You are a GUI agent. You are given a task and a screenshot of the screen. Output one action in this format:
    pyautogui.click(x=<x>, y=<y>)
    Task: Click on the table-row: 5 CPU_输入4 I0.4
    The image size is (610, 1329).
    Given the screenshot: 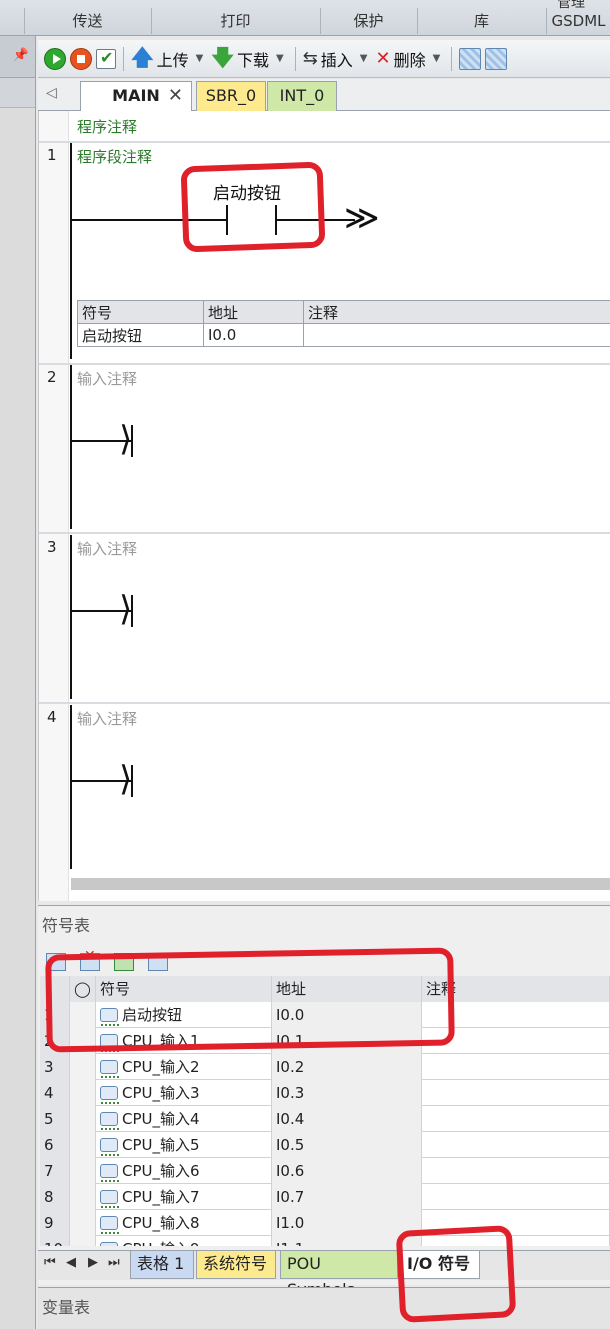 What is the action you would take?
    pyautogui.click(x=325, y=1119)
    